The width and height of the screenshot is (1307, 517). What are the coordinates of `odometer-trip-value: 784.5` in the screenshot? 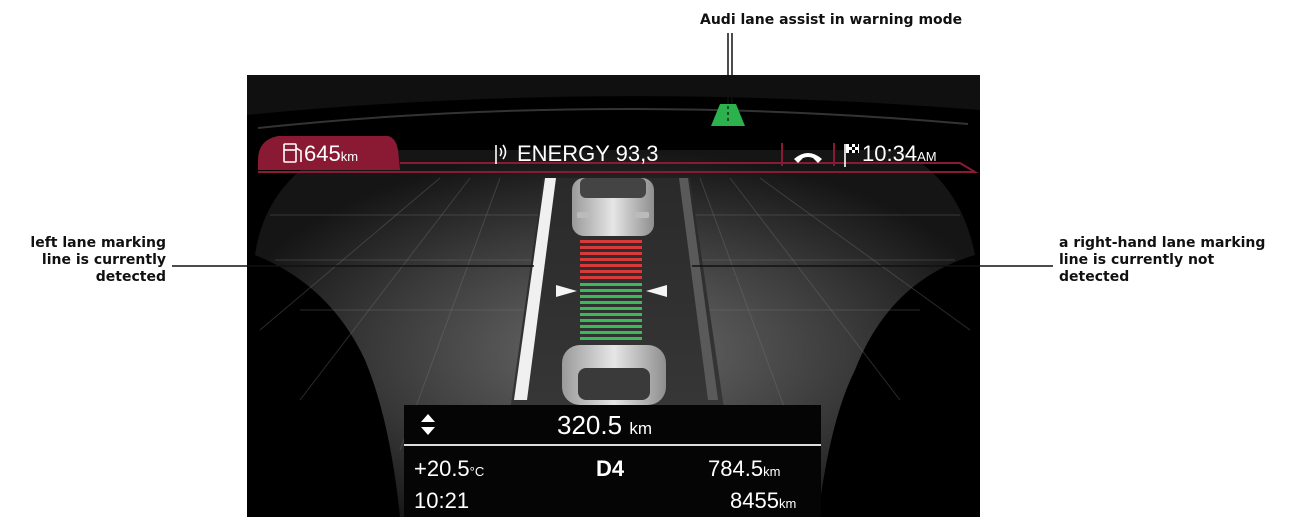 It's located at (736, 468).